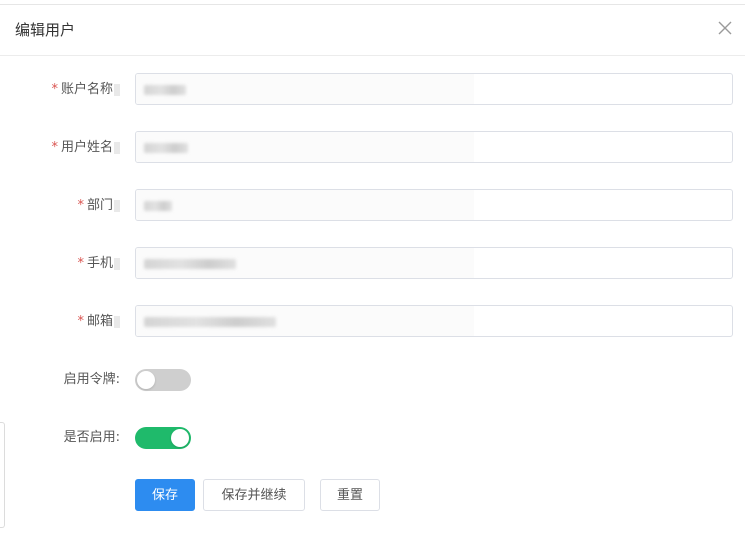  Describe the element at coordinates (60, 264) in the screenshot. I see `field-label: * 手机` at that location.